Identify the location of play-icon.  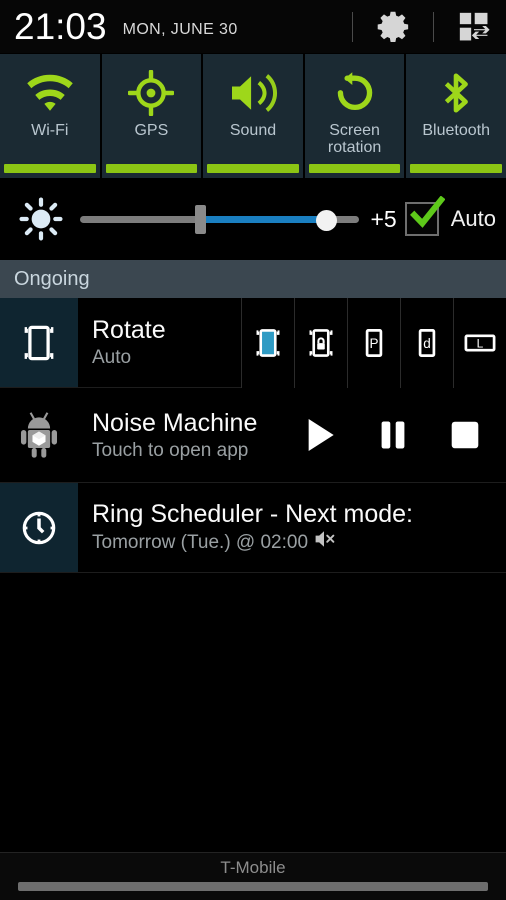
(321, 435).